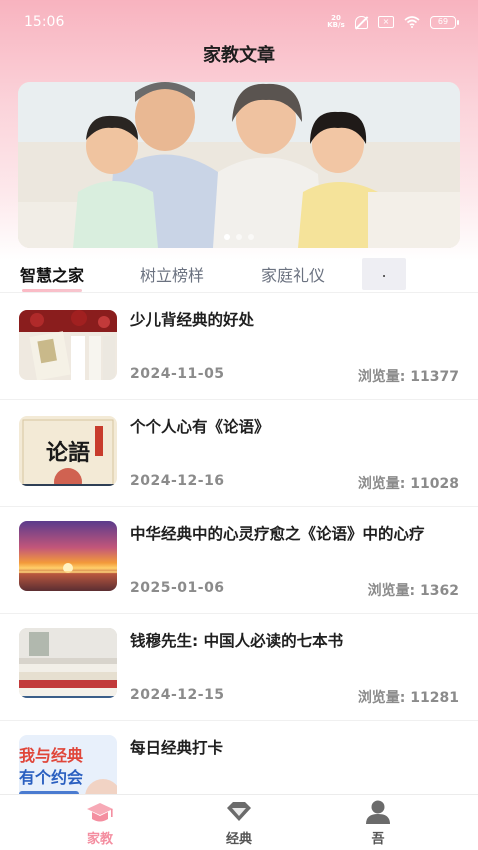 This screenshot has width=478, height=850. I want to click on sim-icon: ×, so click(386, 22).